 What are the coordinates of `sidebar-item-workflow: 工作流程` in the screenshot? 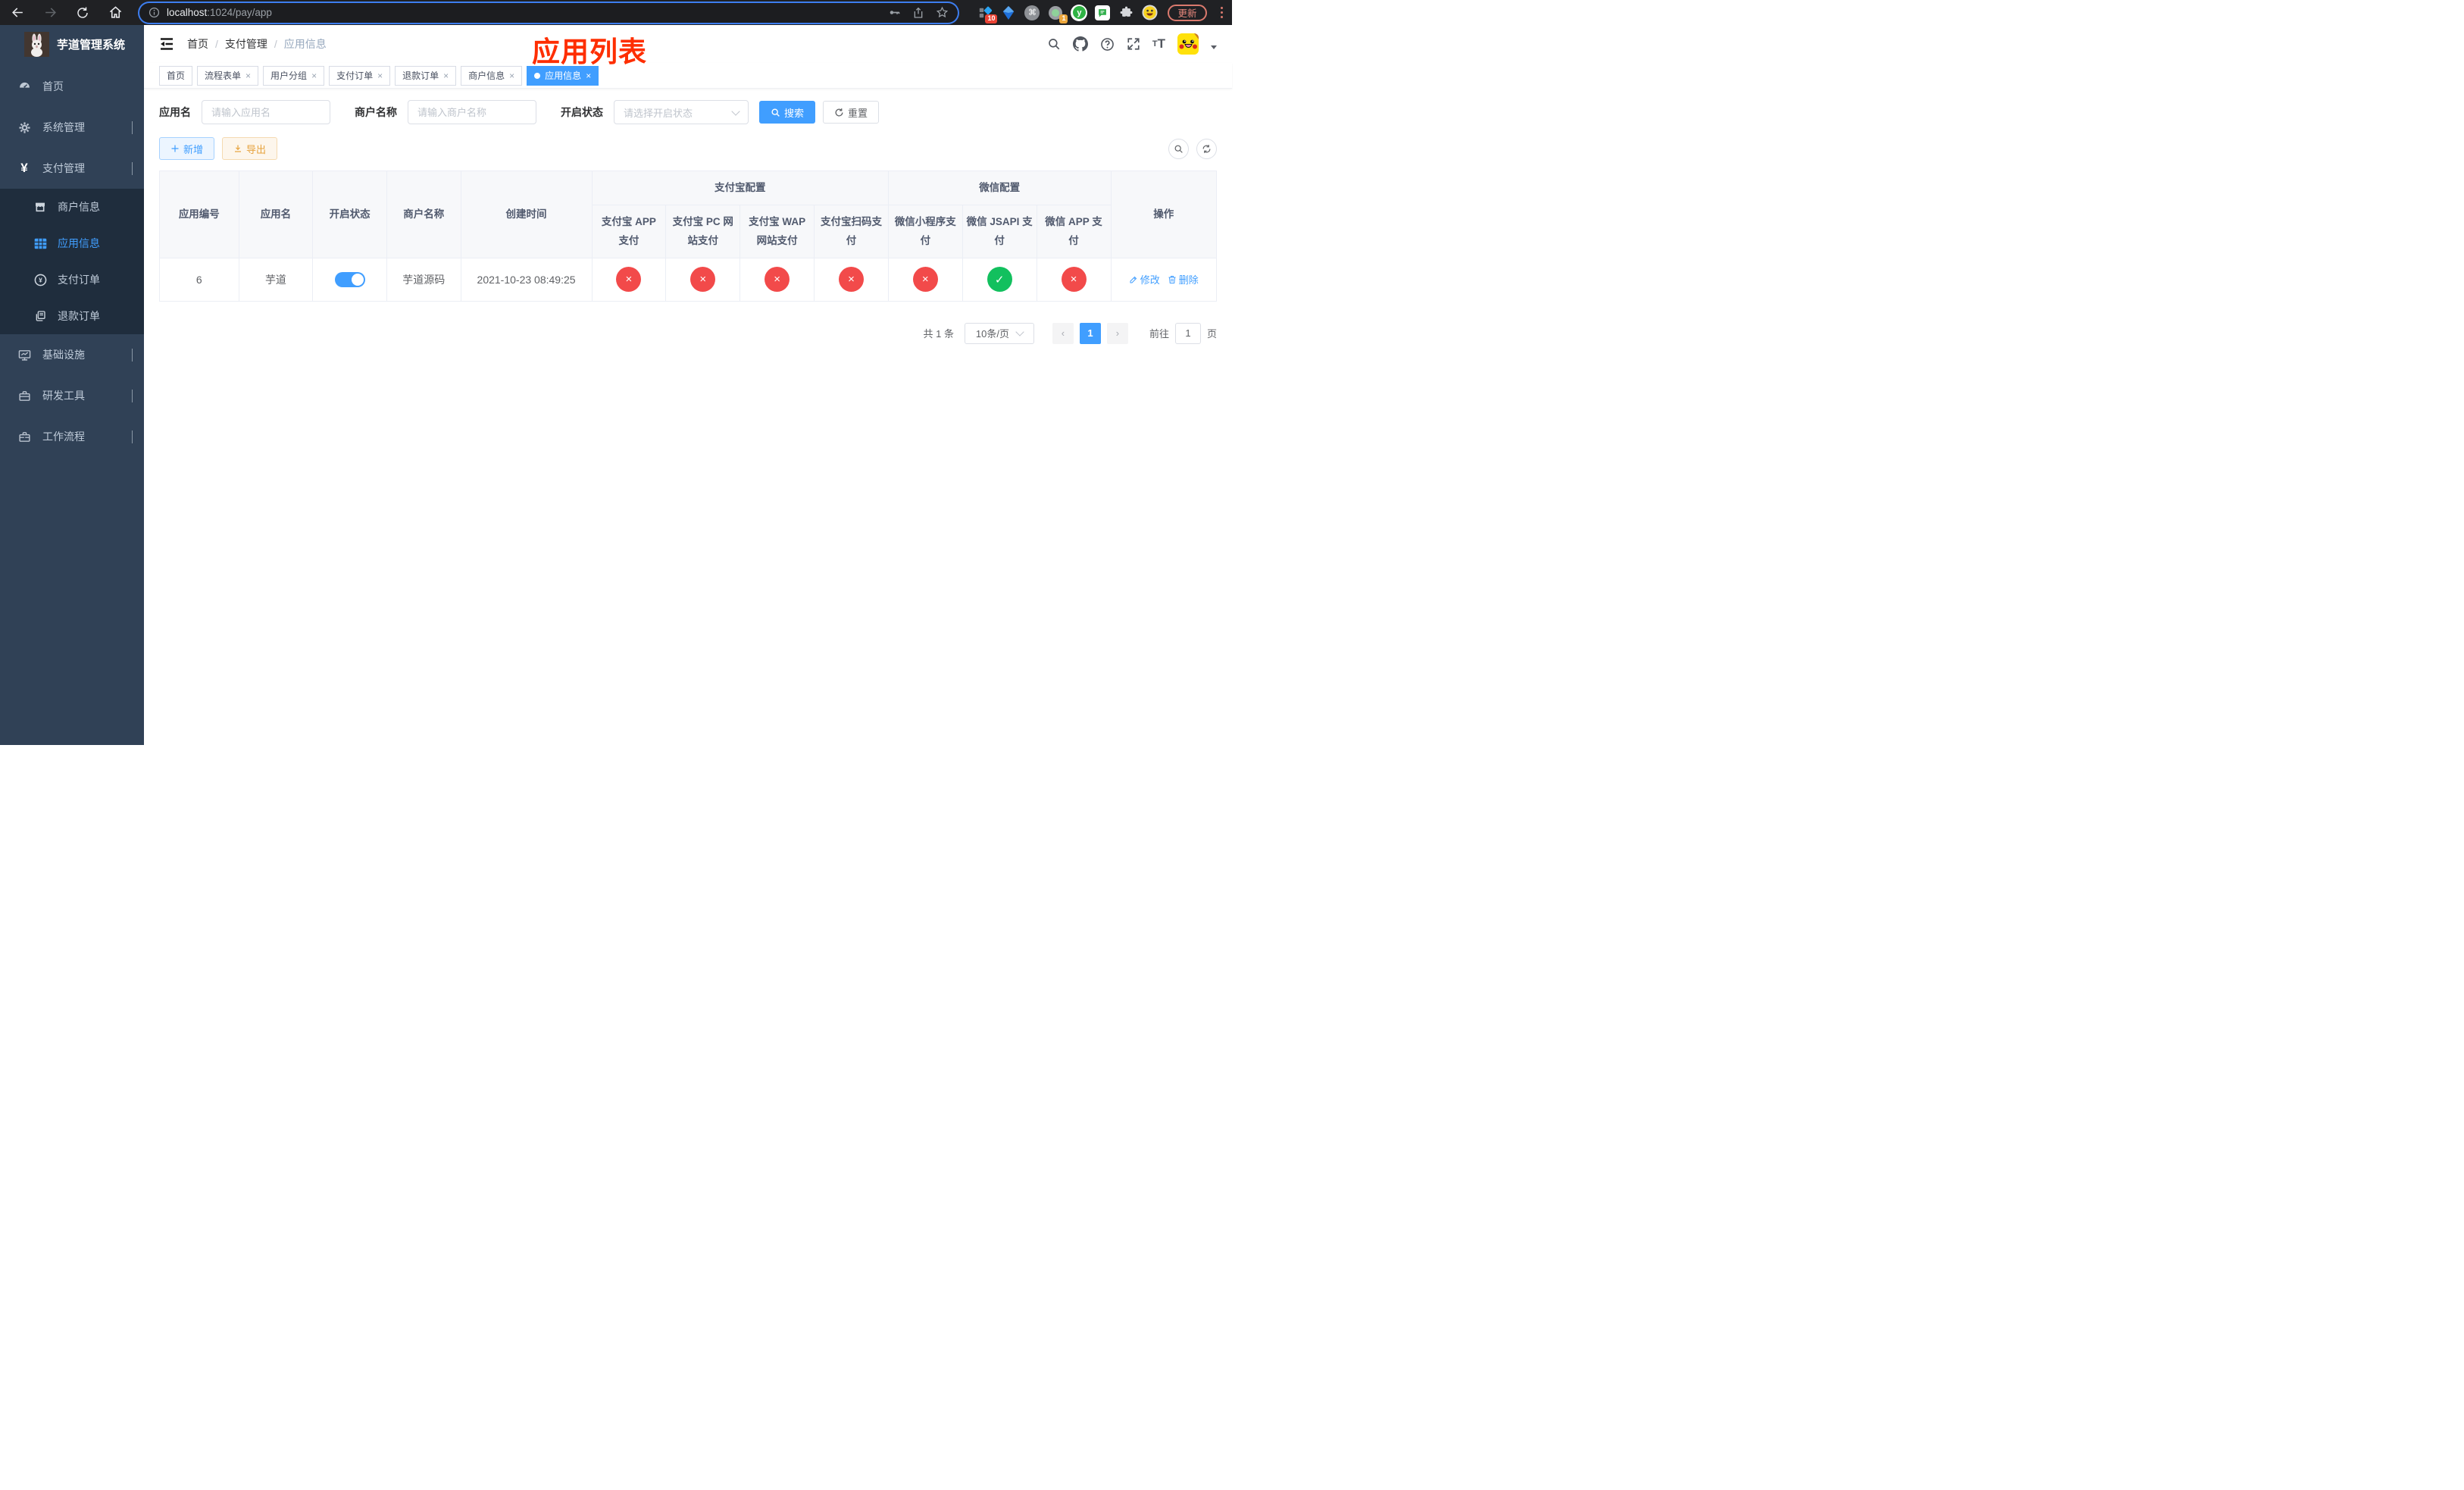 It's located at (72, 437).